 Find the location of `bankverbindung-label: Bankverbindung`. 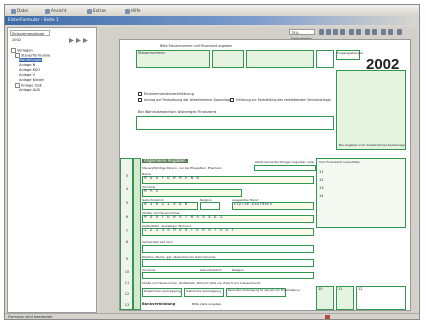

bankverbindung-label: Bankverbindung is located at coordinates (159, 304).